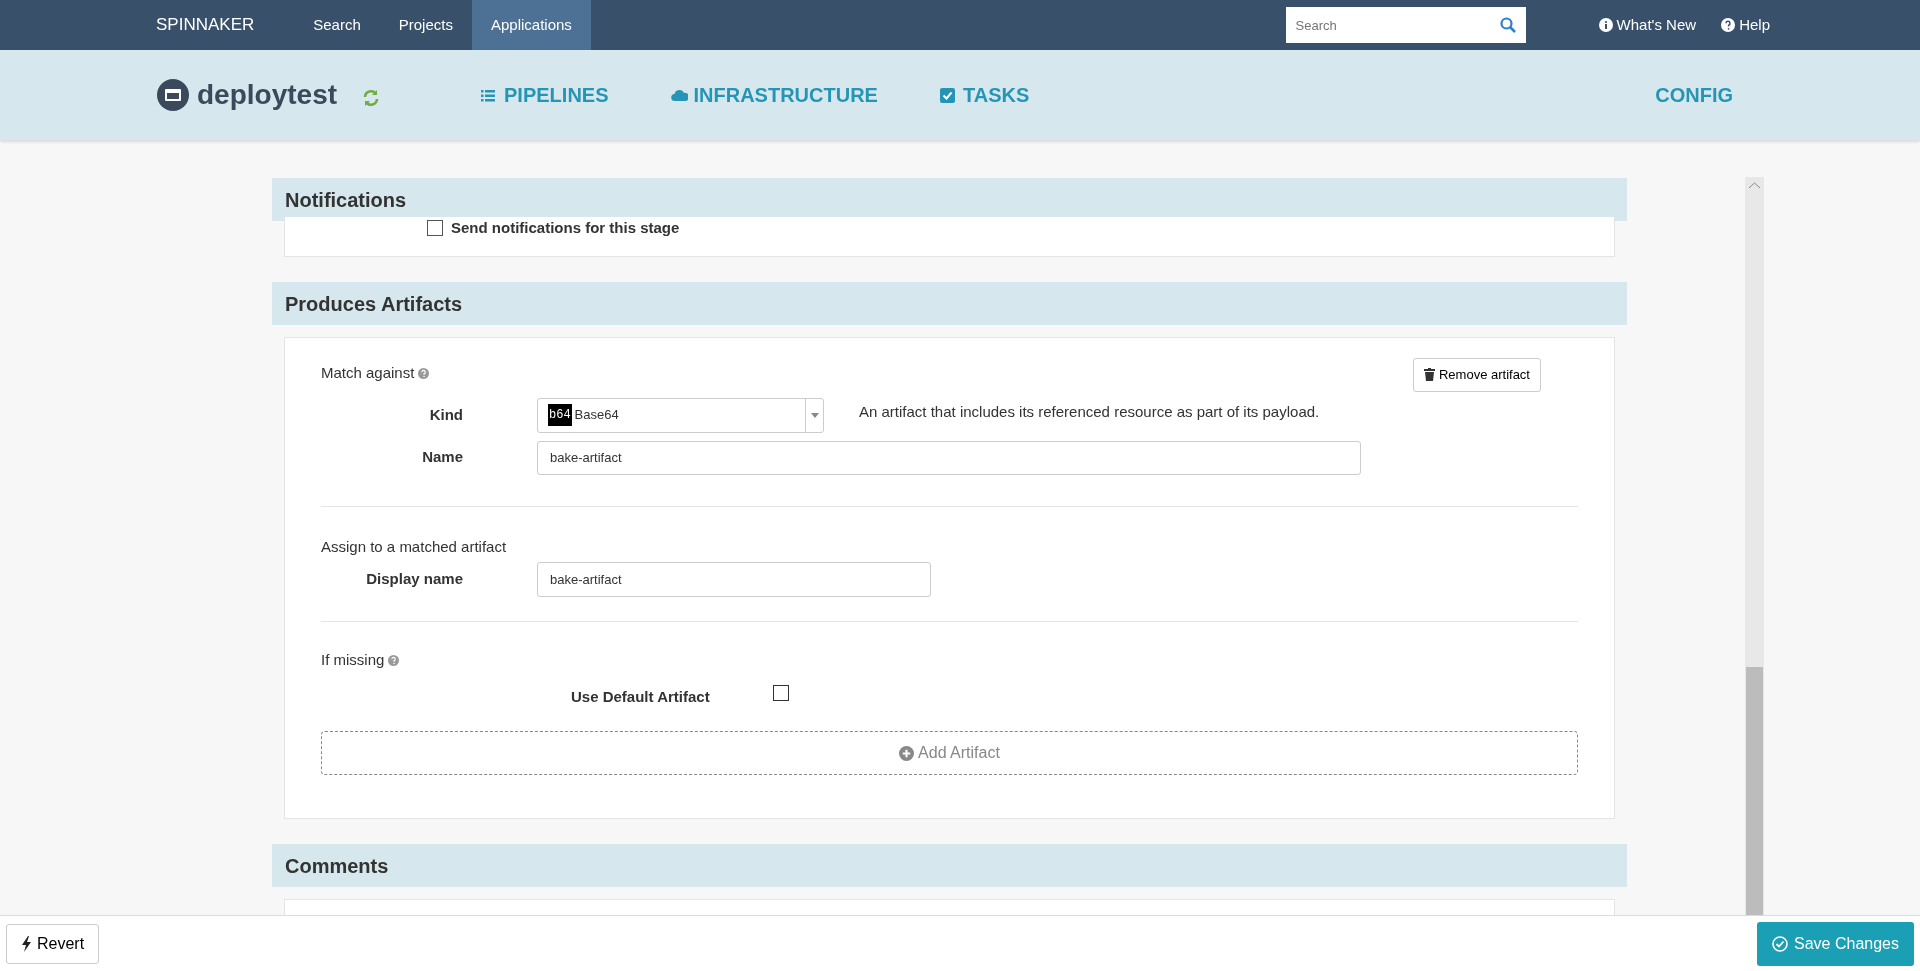 The height and width of the screenshot is (971, 1920). What do you see at coordinates (442, 457) in the screenshot?
I see `field-label: Name` at bounding box center [442, 457].